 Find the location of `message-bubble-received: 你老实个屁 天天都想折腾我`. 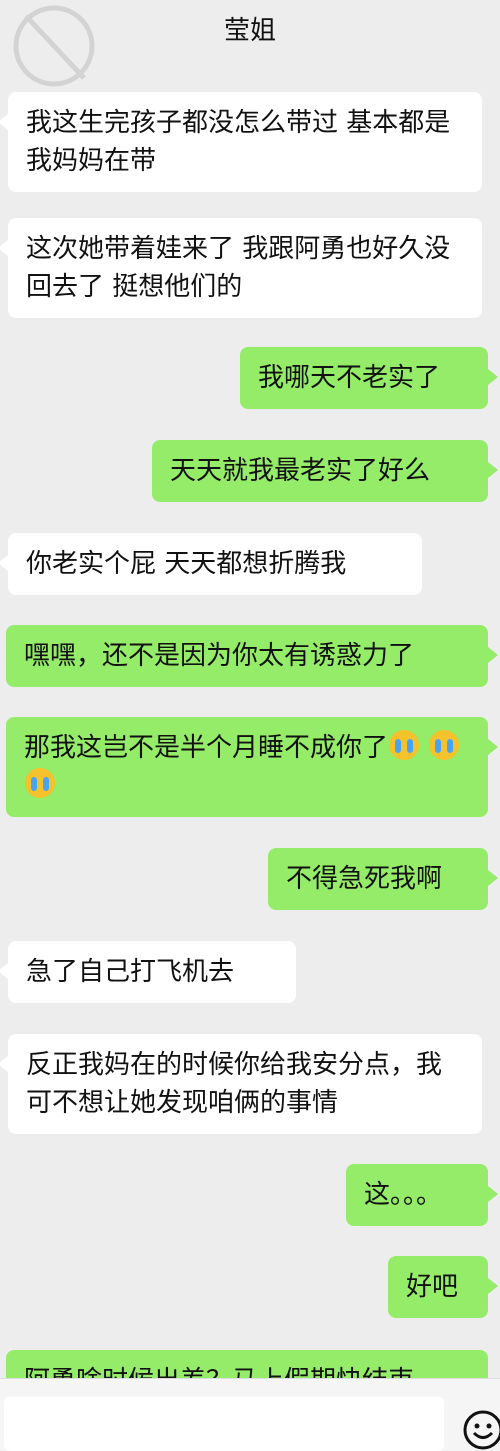

message-bubble-received: 你老实个屁 天天都想折腾我 is located at coordinates (211, 564).